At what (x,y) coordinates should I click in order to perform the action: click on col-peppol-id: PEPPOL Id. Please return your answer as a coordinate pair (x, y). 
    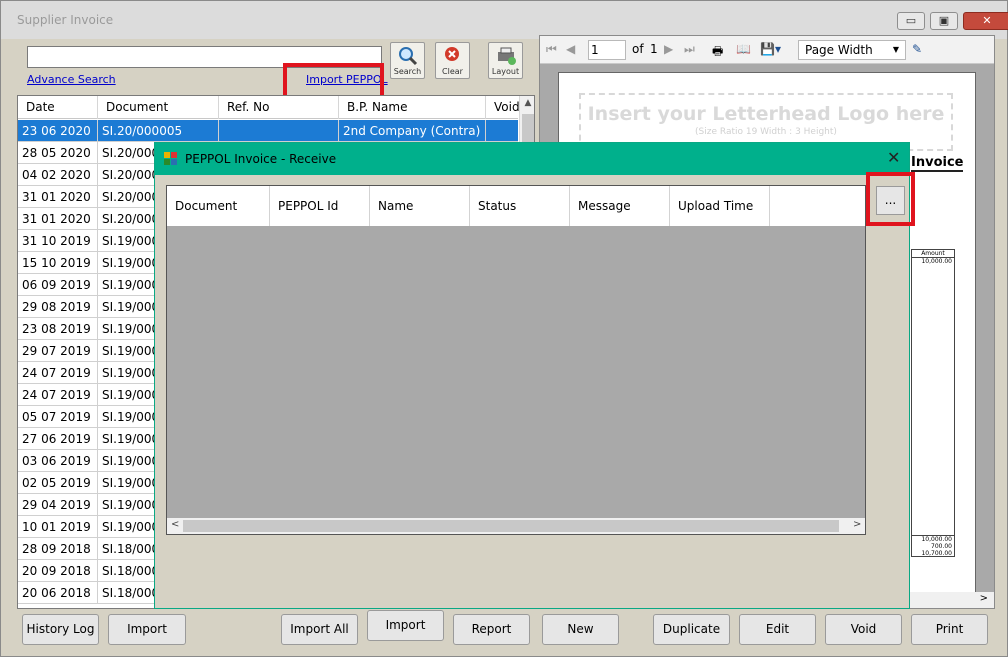
    Looking at the image, I should click on (320, 206).